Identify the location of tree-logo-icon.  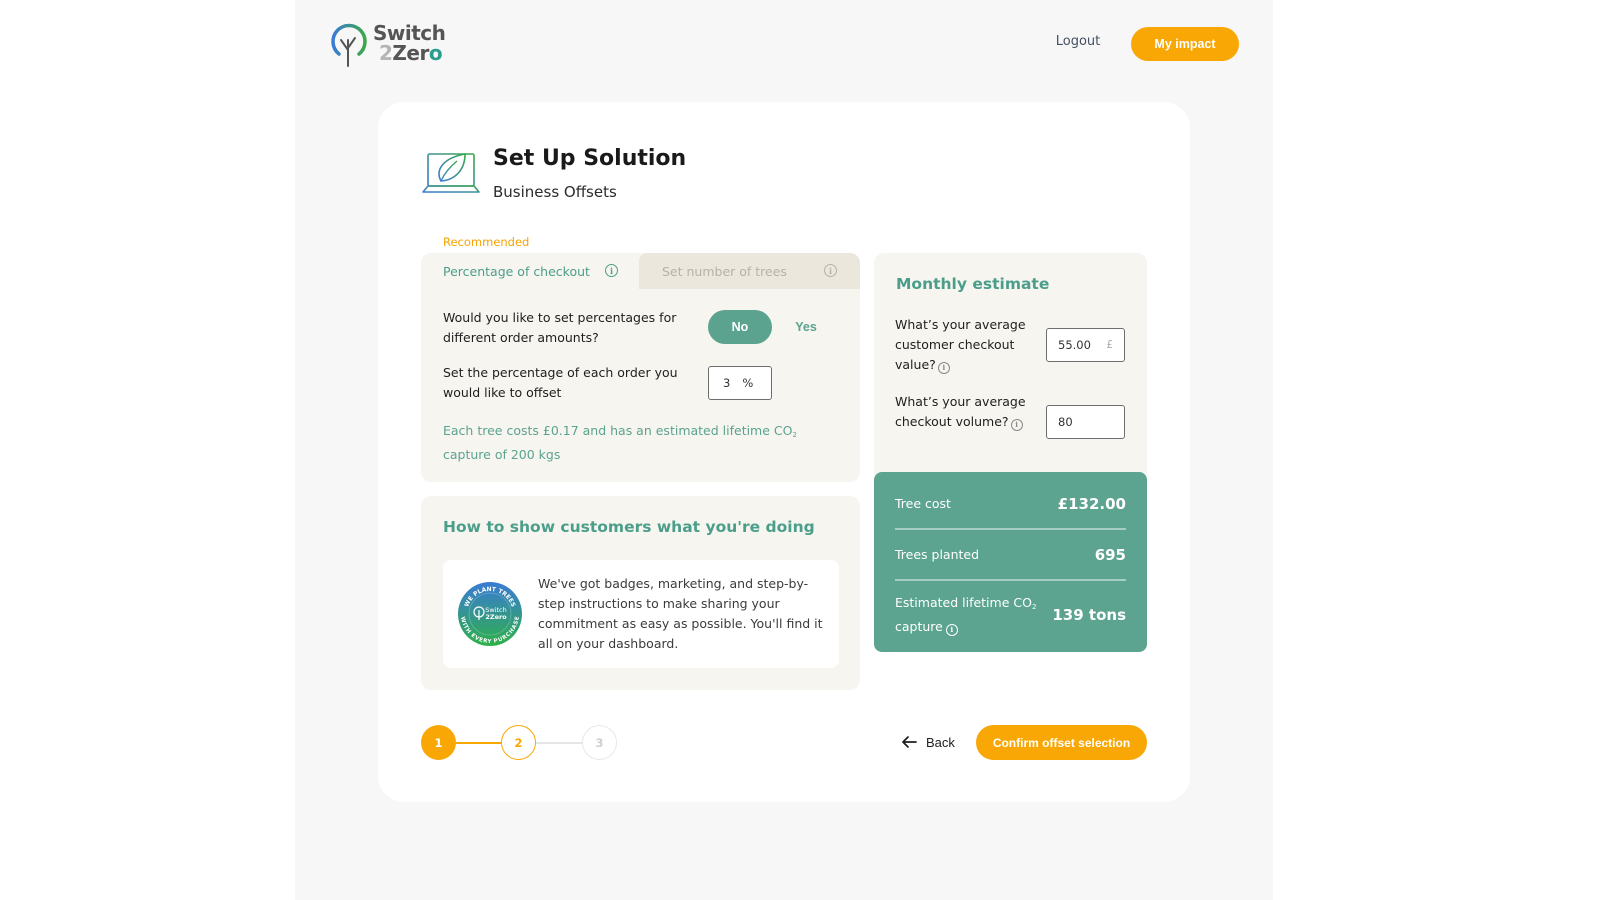
(349, 45).